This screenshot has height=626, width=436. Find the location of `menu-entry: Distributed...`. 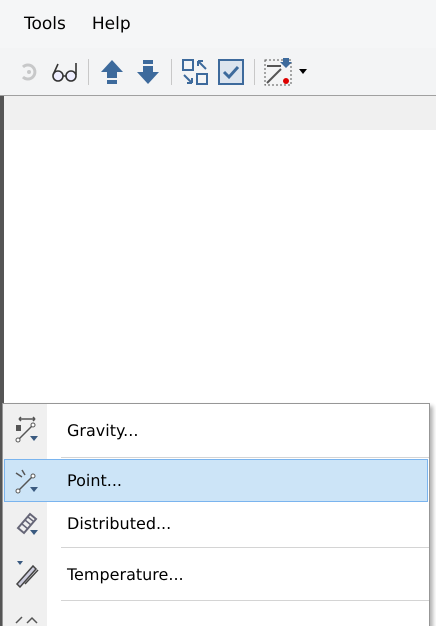

menu-entry: Distributed... is located at coordinates (216, 523).